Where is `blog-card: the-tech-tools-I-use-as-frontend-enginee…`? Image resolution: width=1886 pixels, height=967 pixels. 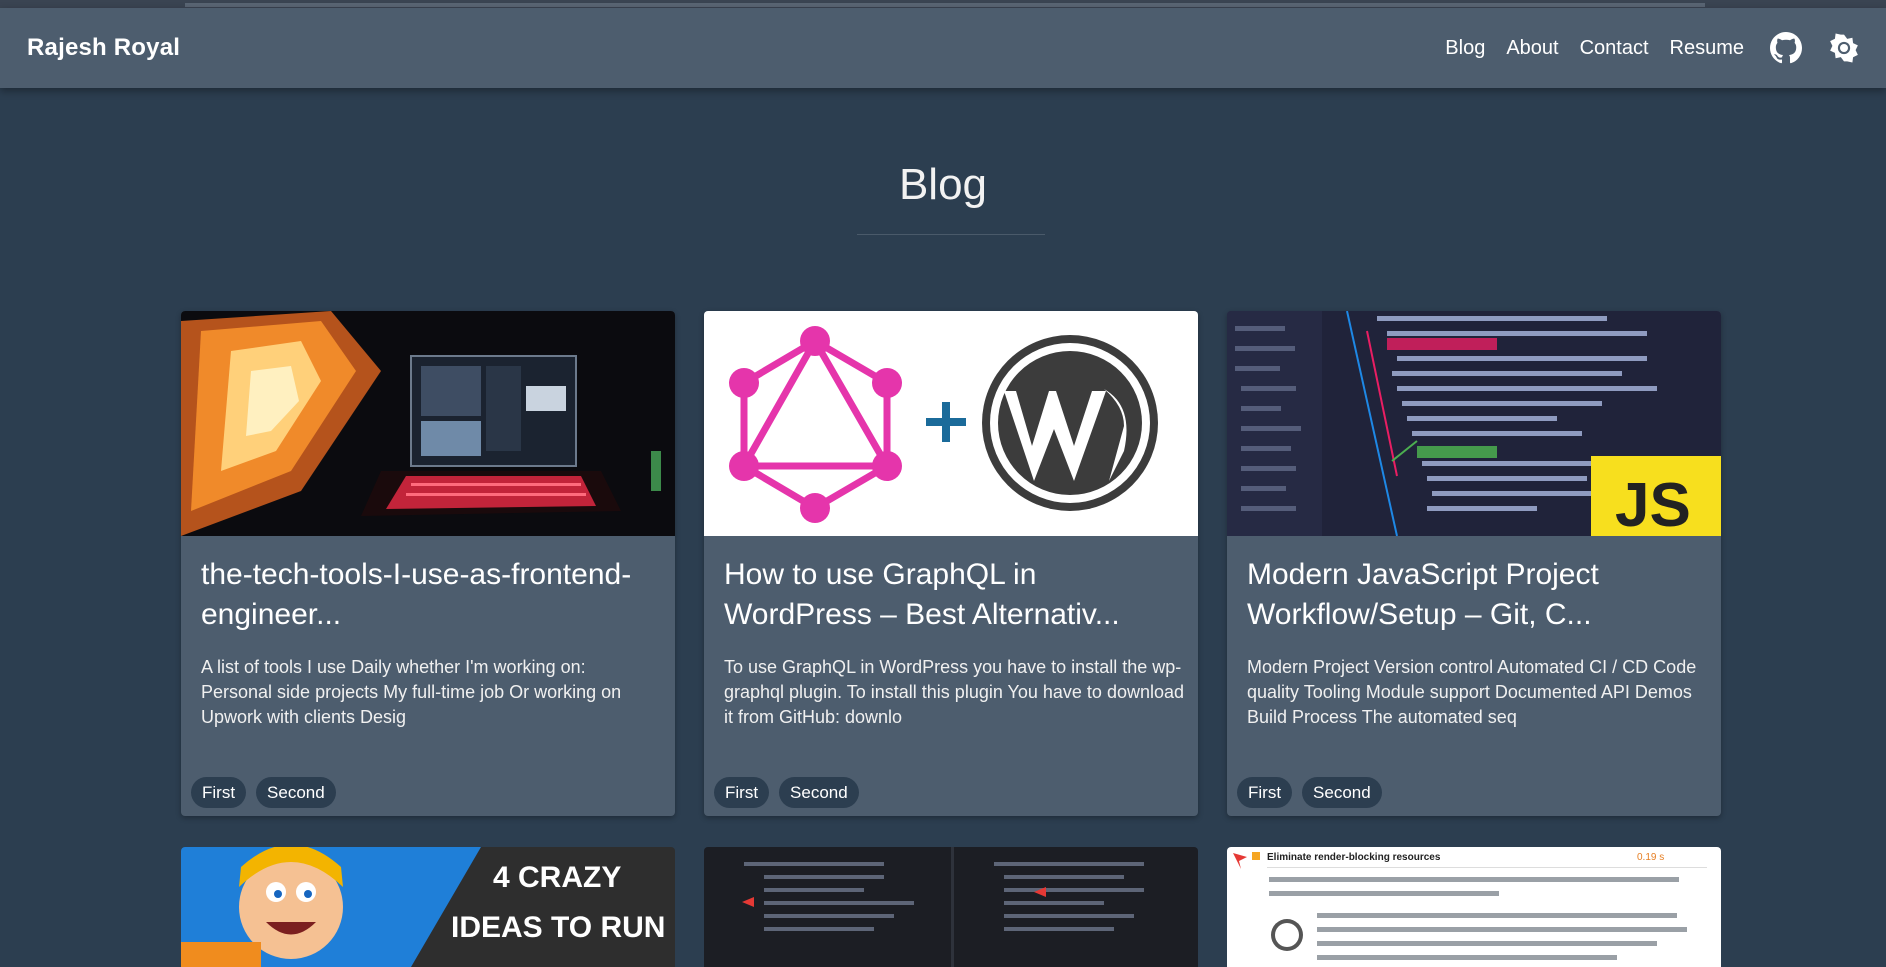 blog-card: the-tech-tools-I-use-as-frontend-enginee… is located at coordinates (428, 563).